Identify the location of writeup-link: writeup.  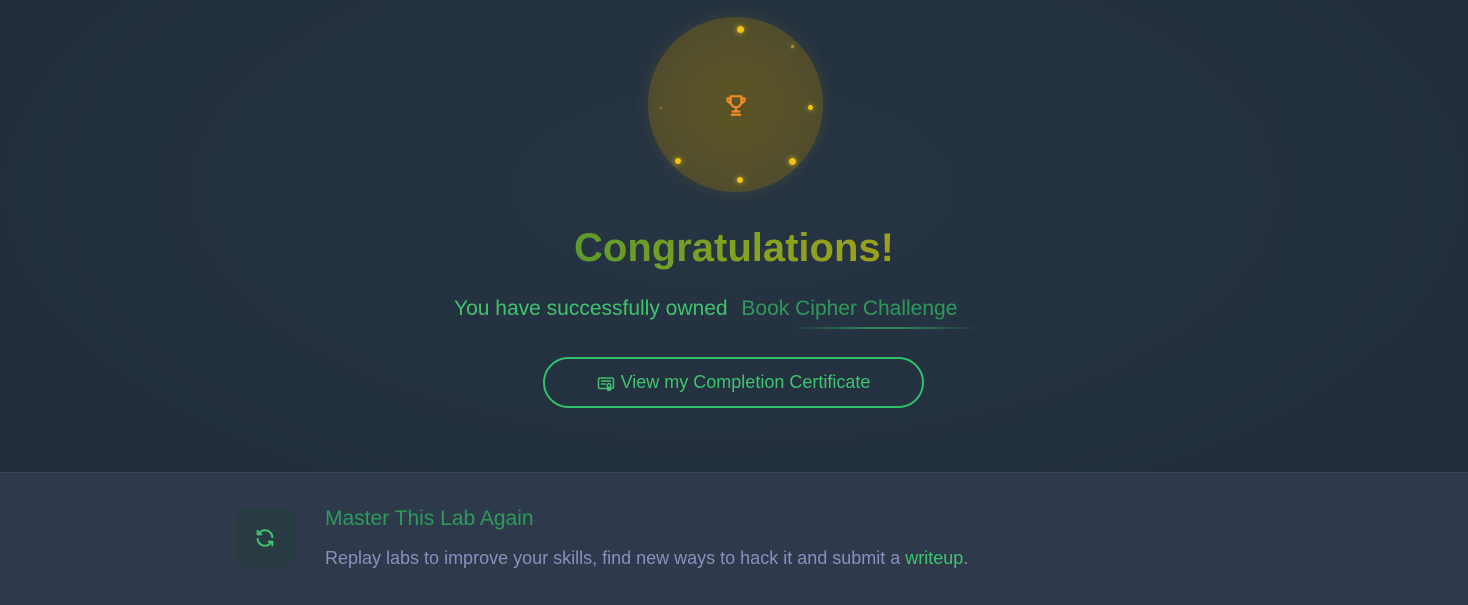
(934, 558).